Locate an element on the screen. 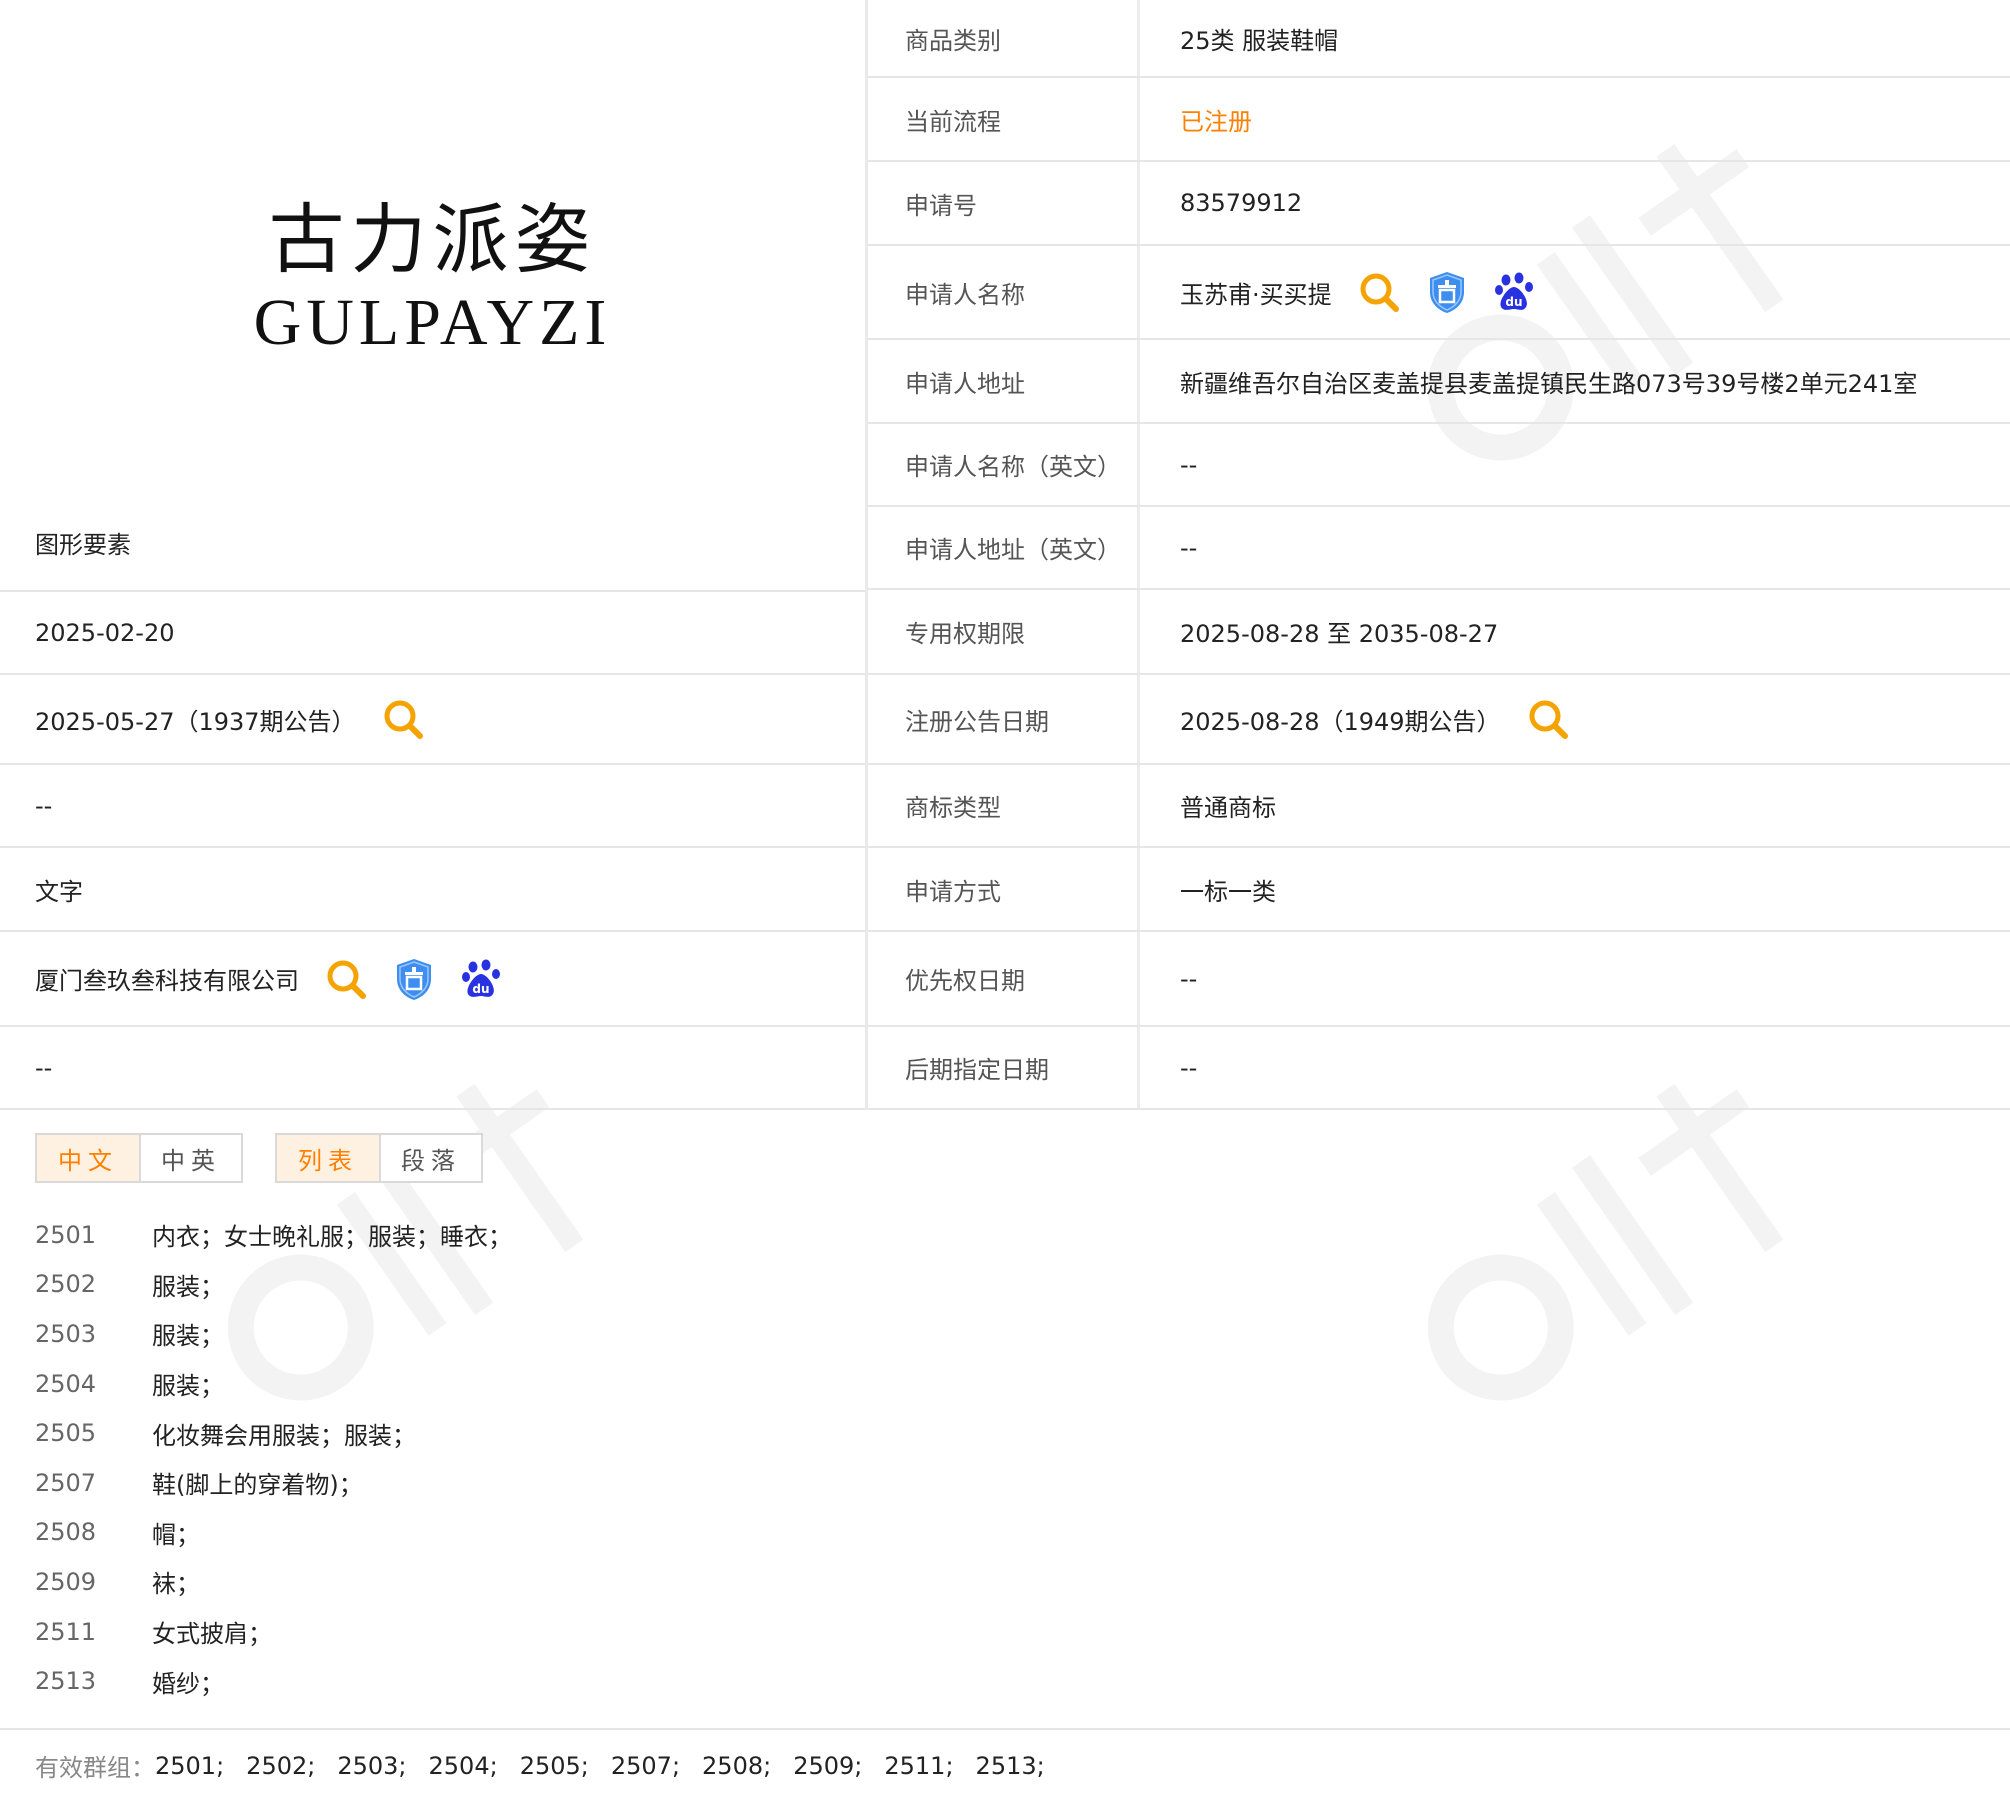 The image size is (2010, 1798). exclusive-period-value: 2025-08-28 至 2035-08-27 is located at coordinates (1339, 634).